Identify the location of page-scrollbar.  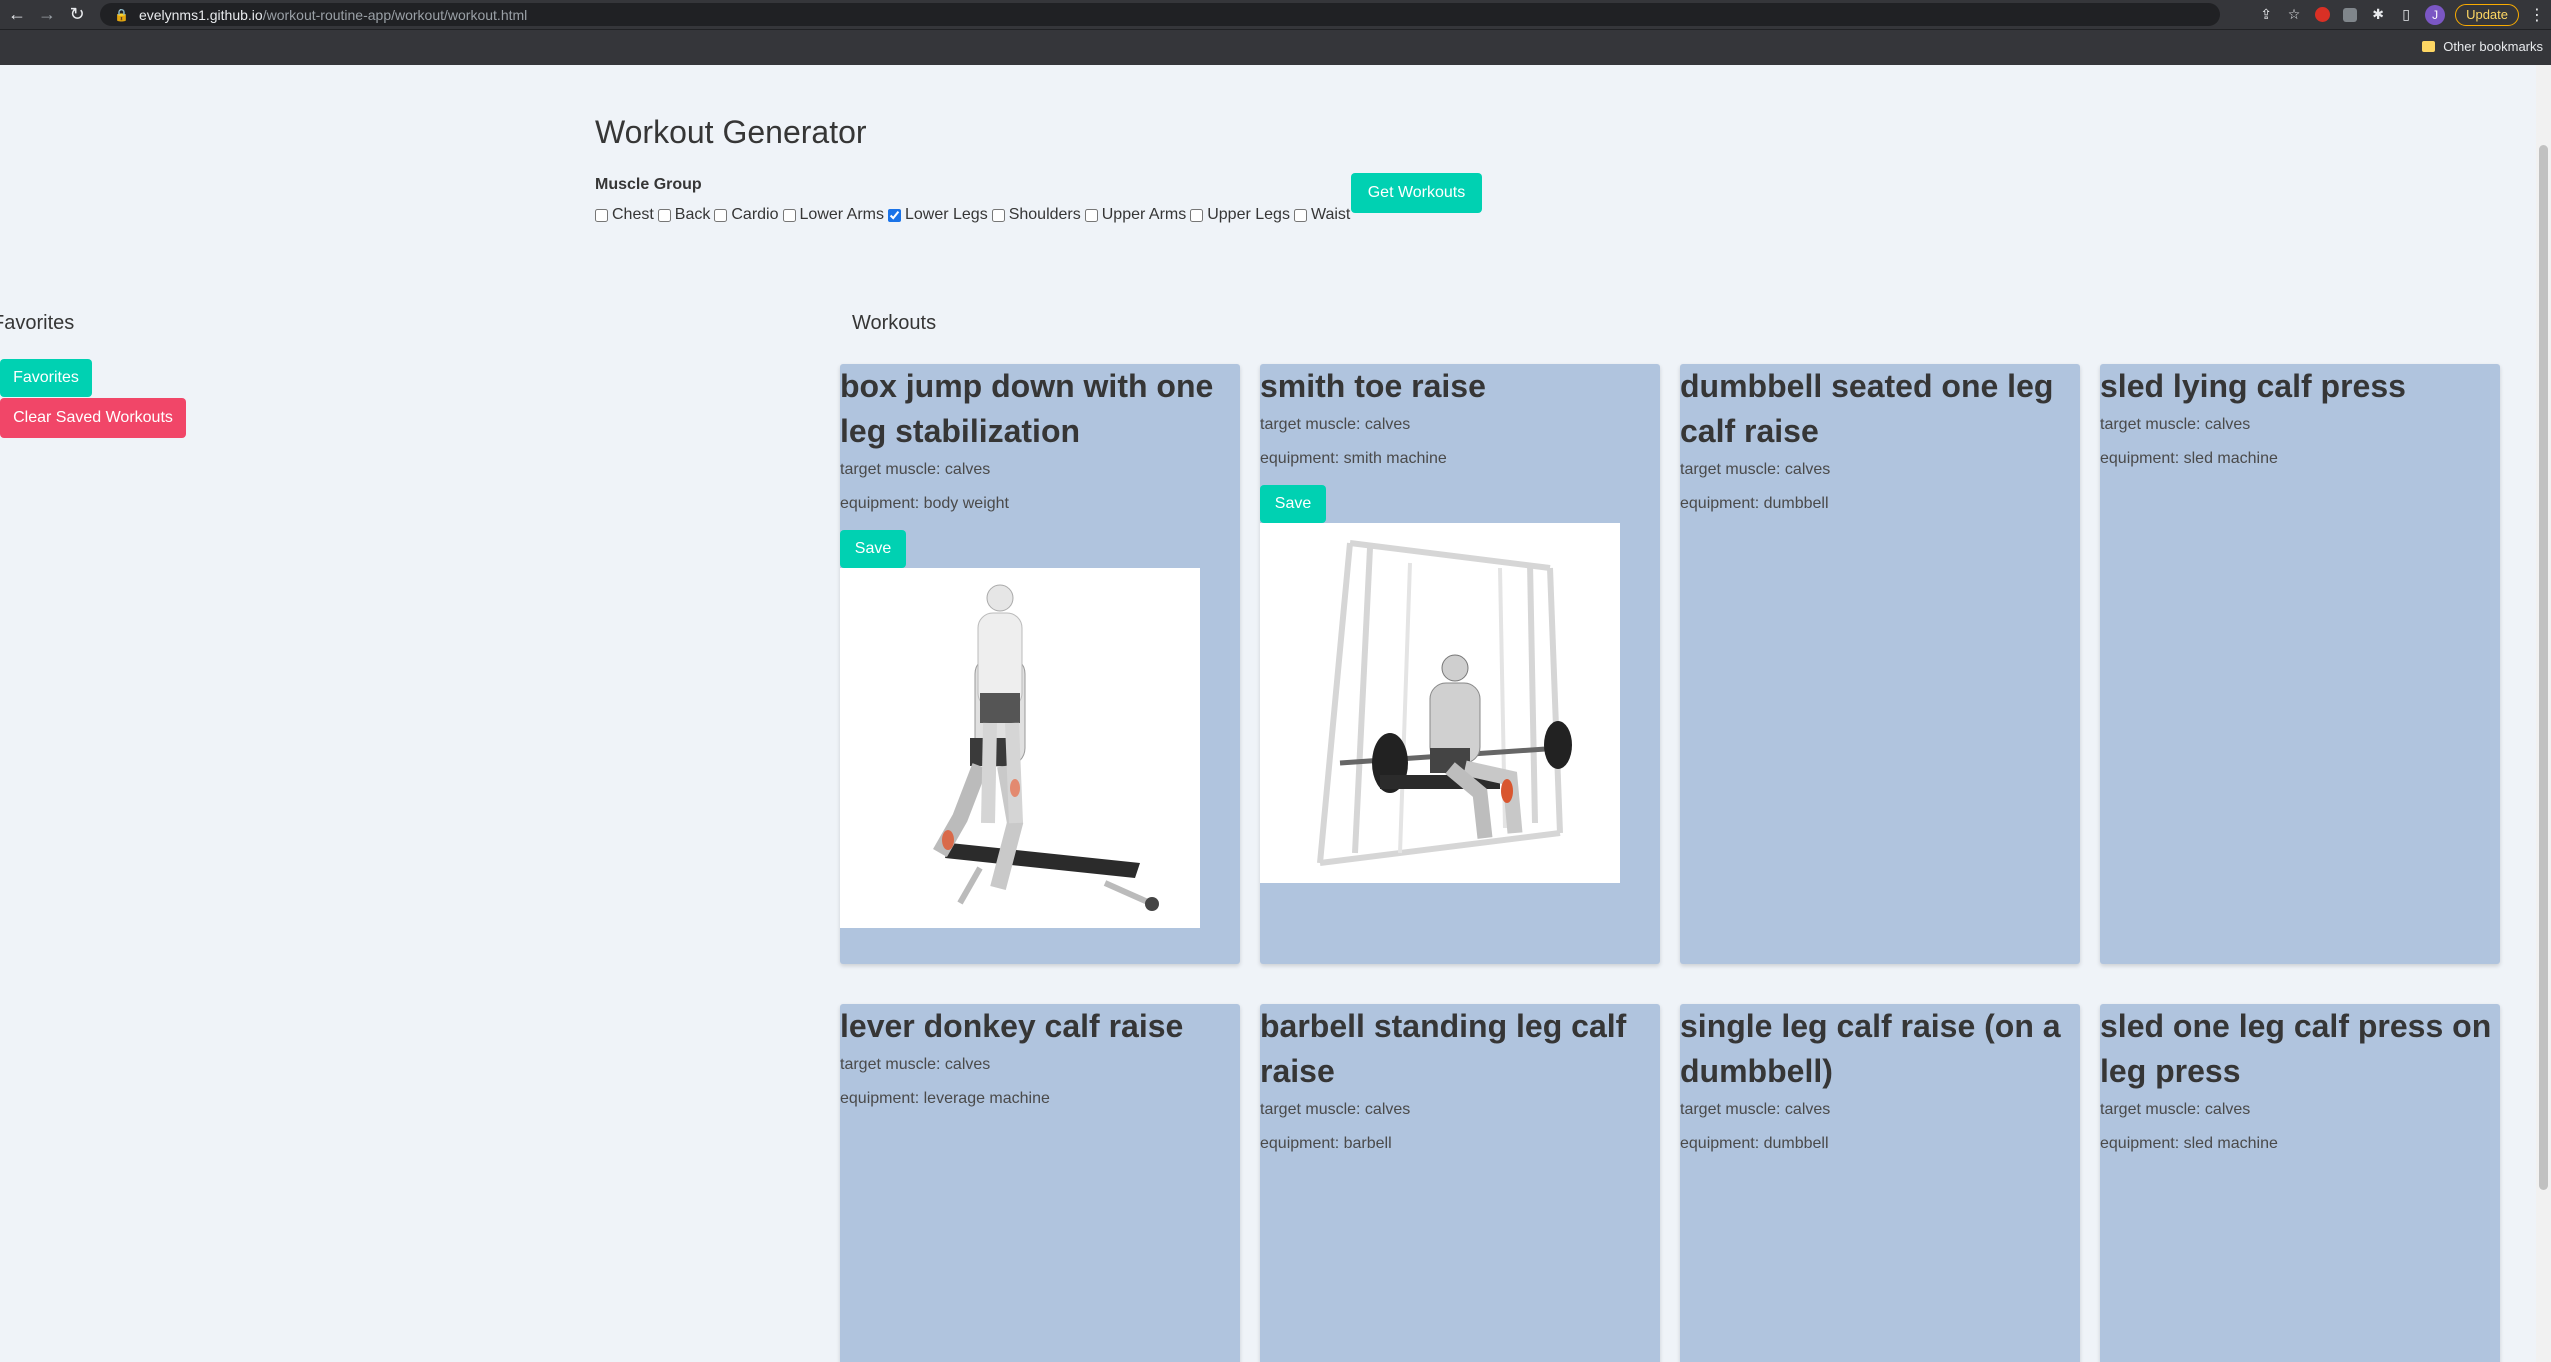
(2543, 713).